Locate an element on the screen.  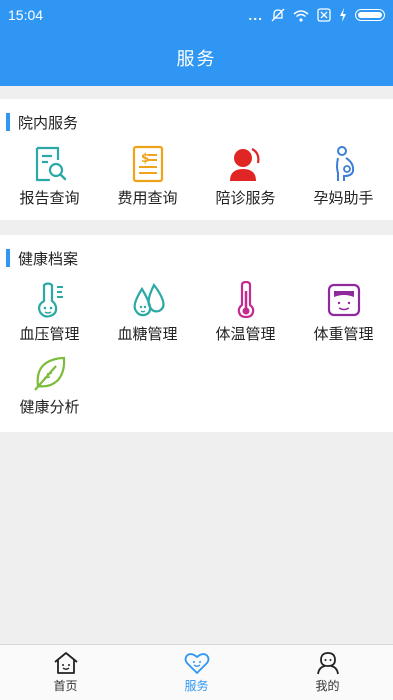
service-grid: 报告查询 $ 费用查询 陪诊服务 孕妈助手 is located at coordinates (196, 181).